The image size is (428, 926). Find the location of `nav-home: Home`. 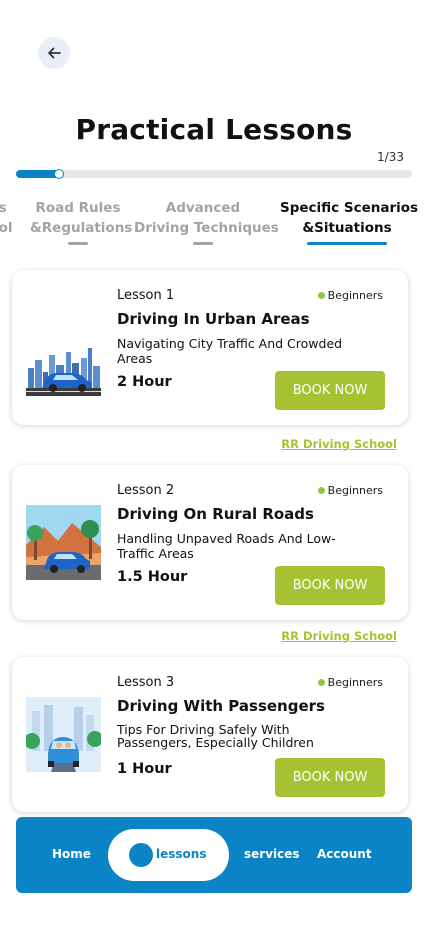

nav-home: Home is located at coordinates (71, 854).